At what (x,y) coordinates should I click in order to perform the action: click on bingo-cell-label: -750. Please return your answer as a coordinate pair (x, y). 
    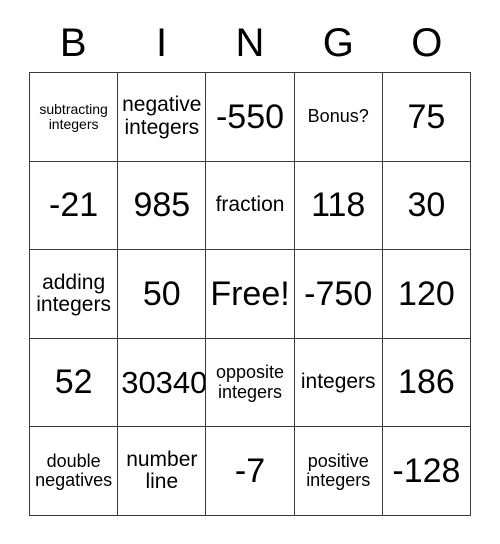
    Looking at the image, I should click on (338, 293).